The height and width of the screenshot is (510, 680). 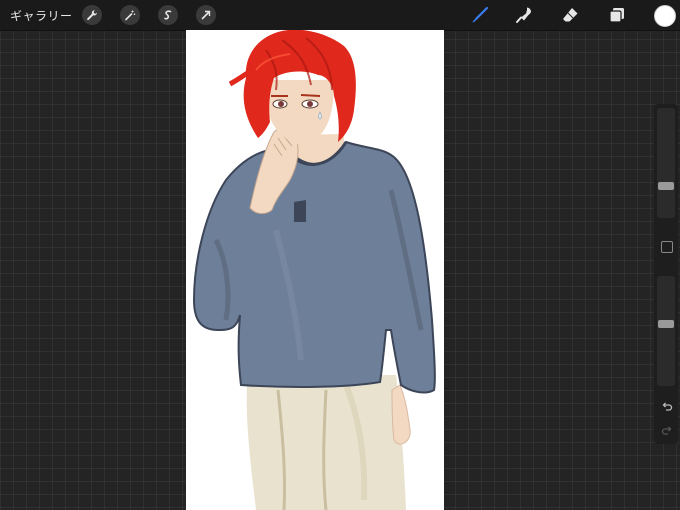 What do you see at coordinates (130, 15) in the screenshot?
I see `magic-wand-icon` at bounding box center [130, 15].